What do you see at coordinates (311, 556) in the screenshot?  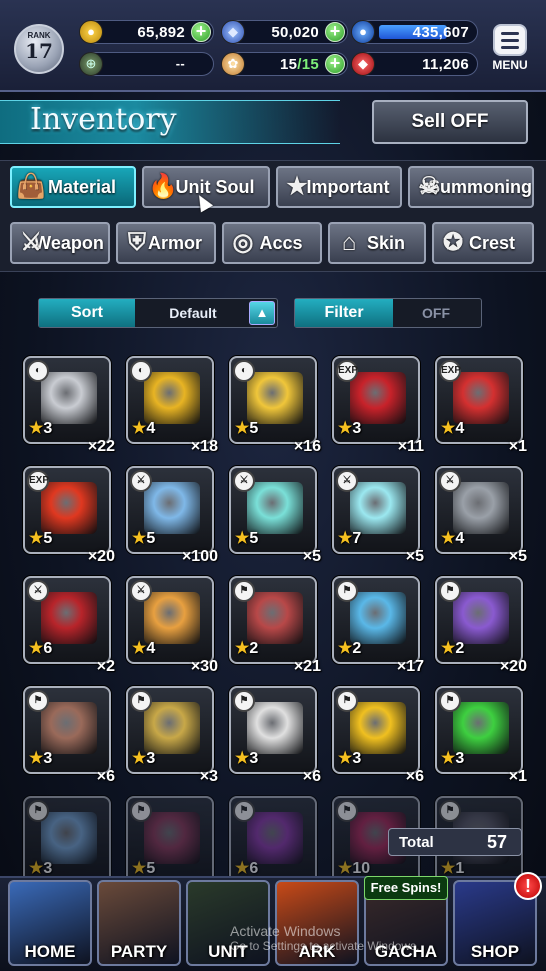 I see `item-quantity: ×5` at bounding box center [311, 556].